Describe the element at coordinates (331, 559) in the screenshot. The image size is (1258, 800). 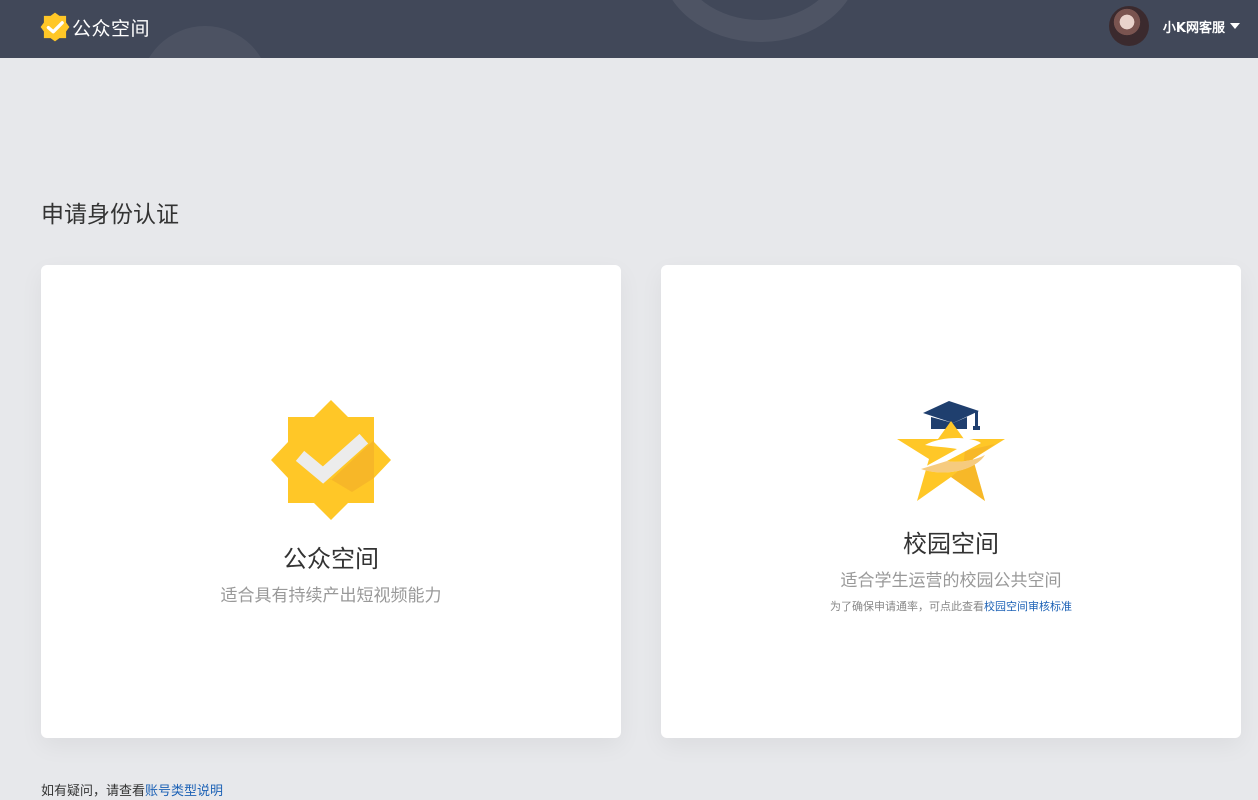
I see `card-title: 公众空间` at that location.